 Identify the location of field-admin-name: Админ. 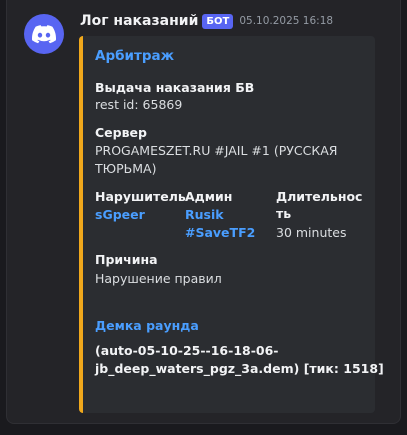
(209, 196).